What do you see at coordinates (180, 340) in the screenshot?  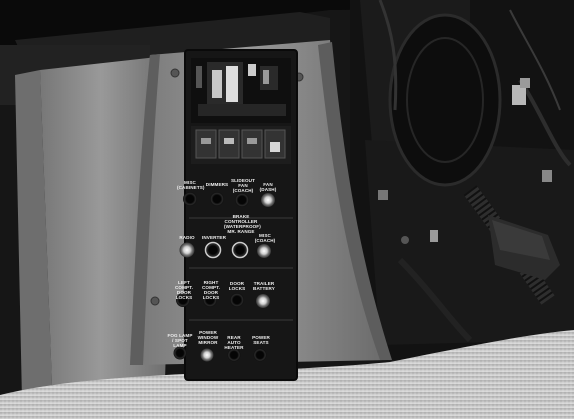 I see `label-fog-lamp: FOG LAMP / SPOT LAMP` at bounding box center [180, 340].